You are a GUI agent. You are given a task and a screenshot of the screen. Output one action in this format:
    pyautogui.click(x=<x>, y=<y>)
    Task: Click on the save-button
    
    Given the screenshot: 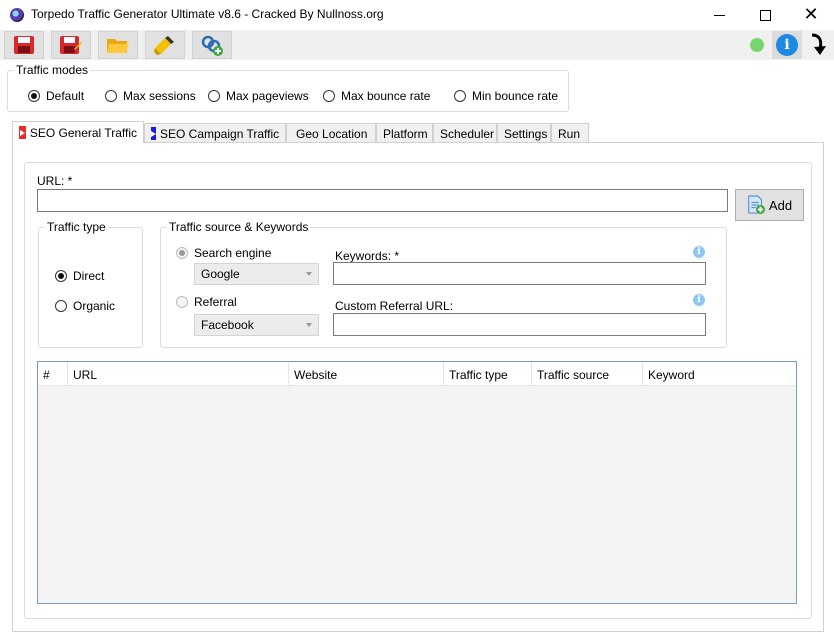 What is the action you would take?
    pyautogui.click(x=24, y=45)
    